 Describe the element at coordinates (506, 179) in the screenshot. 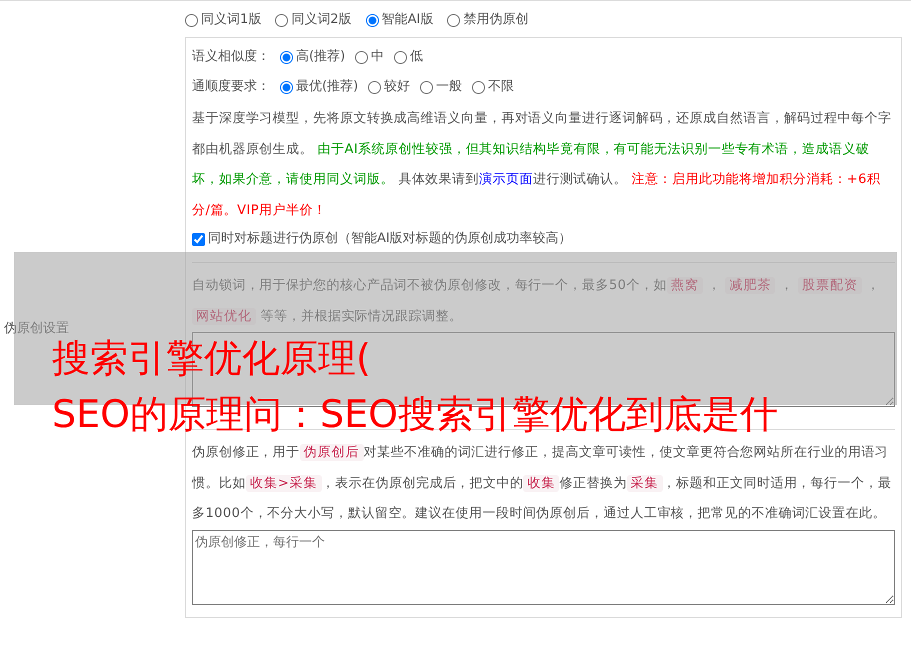

I see `demo-page-link: 演示页面` at that location.